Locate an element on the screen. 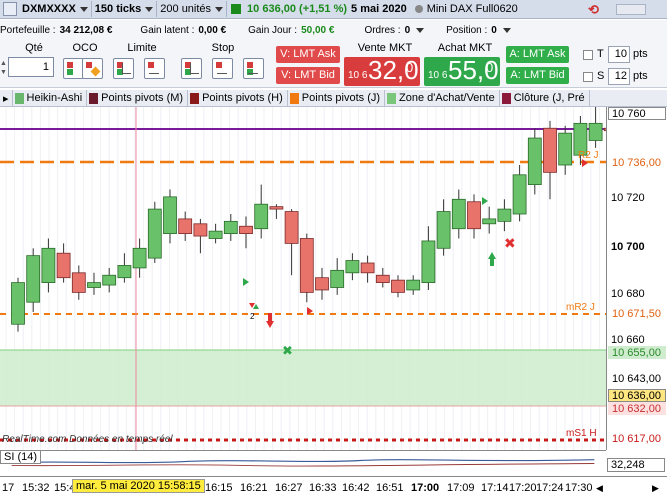  sell-mkt-label: Vente MKT is located at coordinates (385, 48).